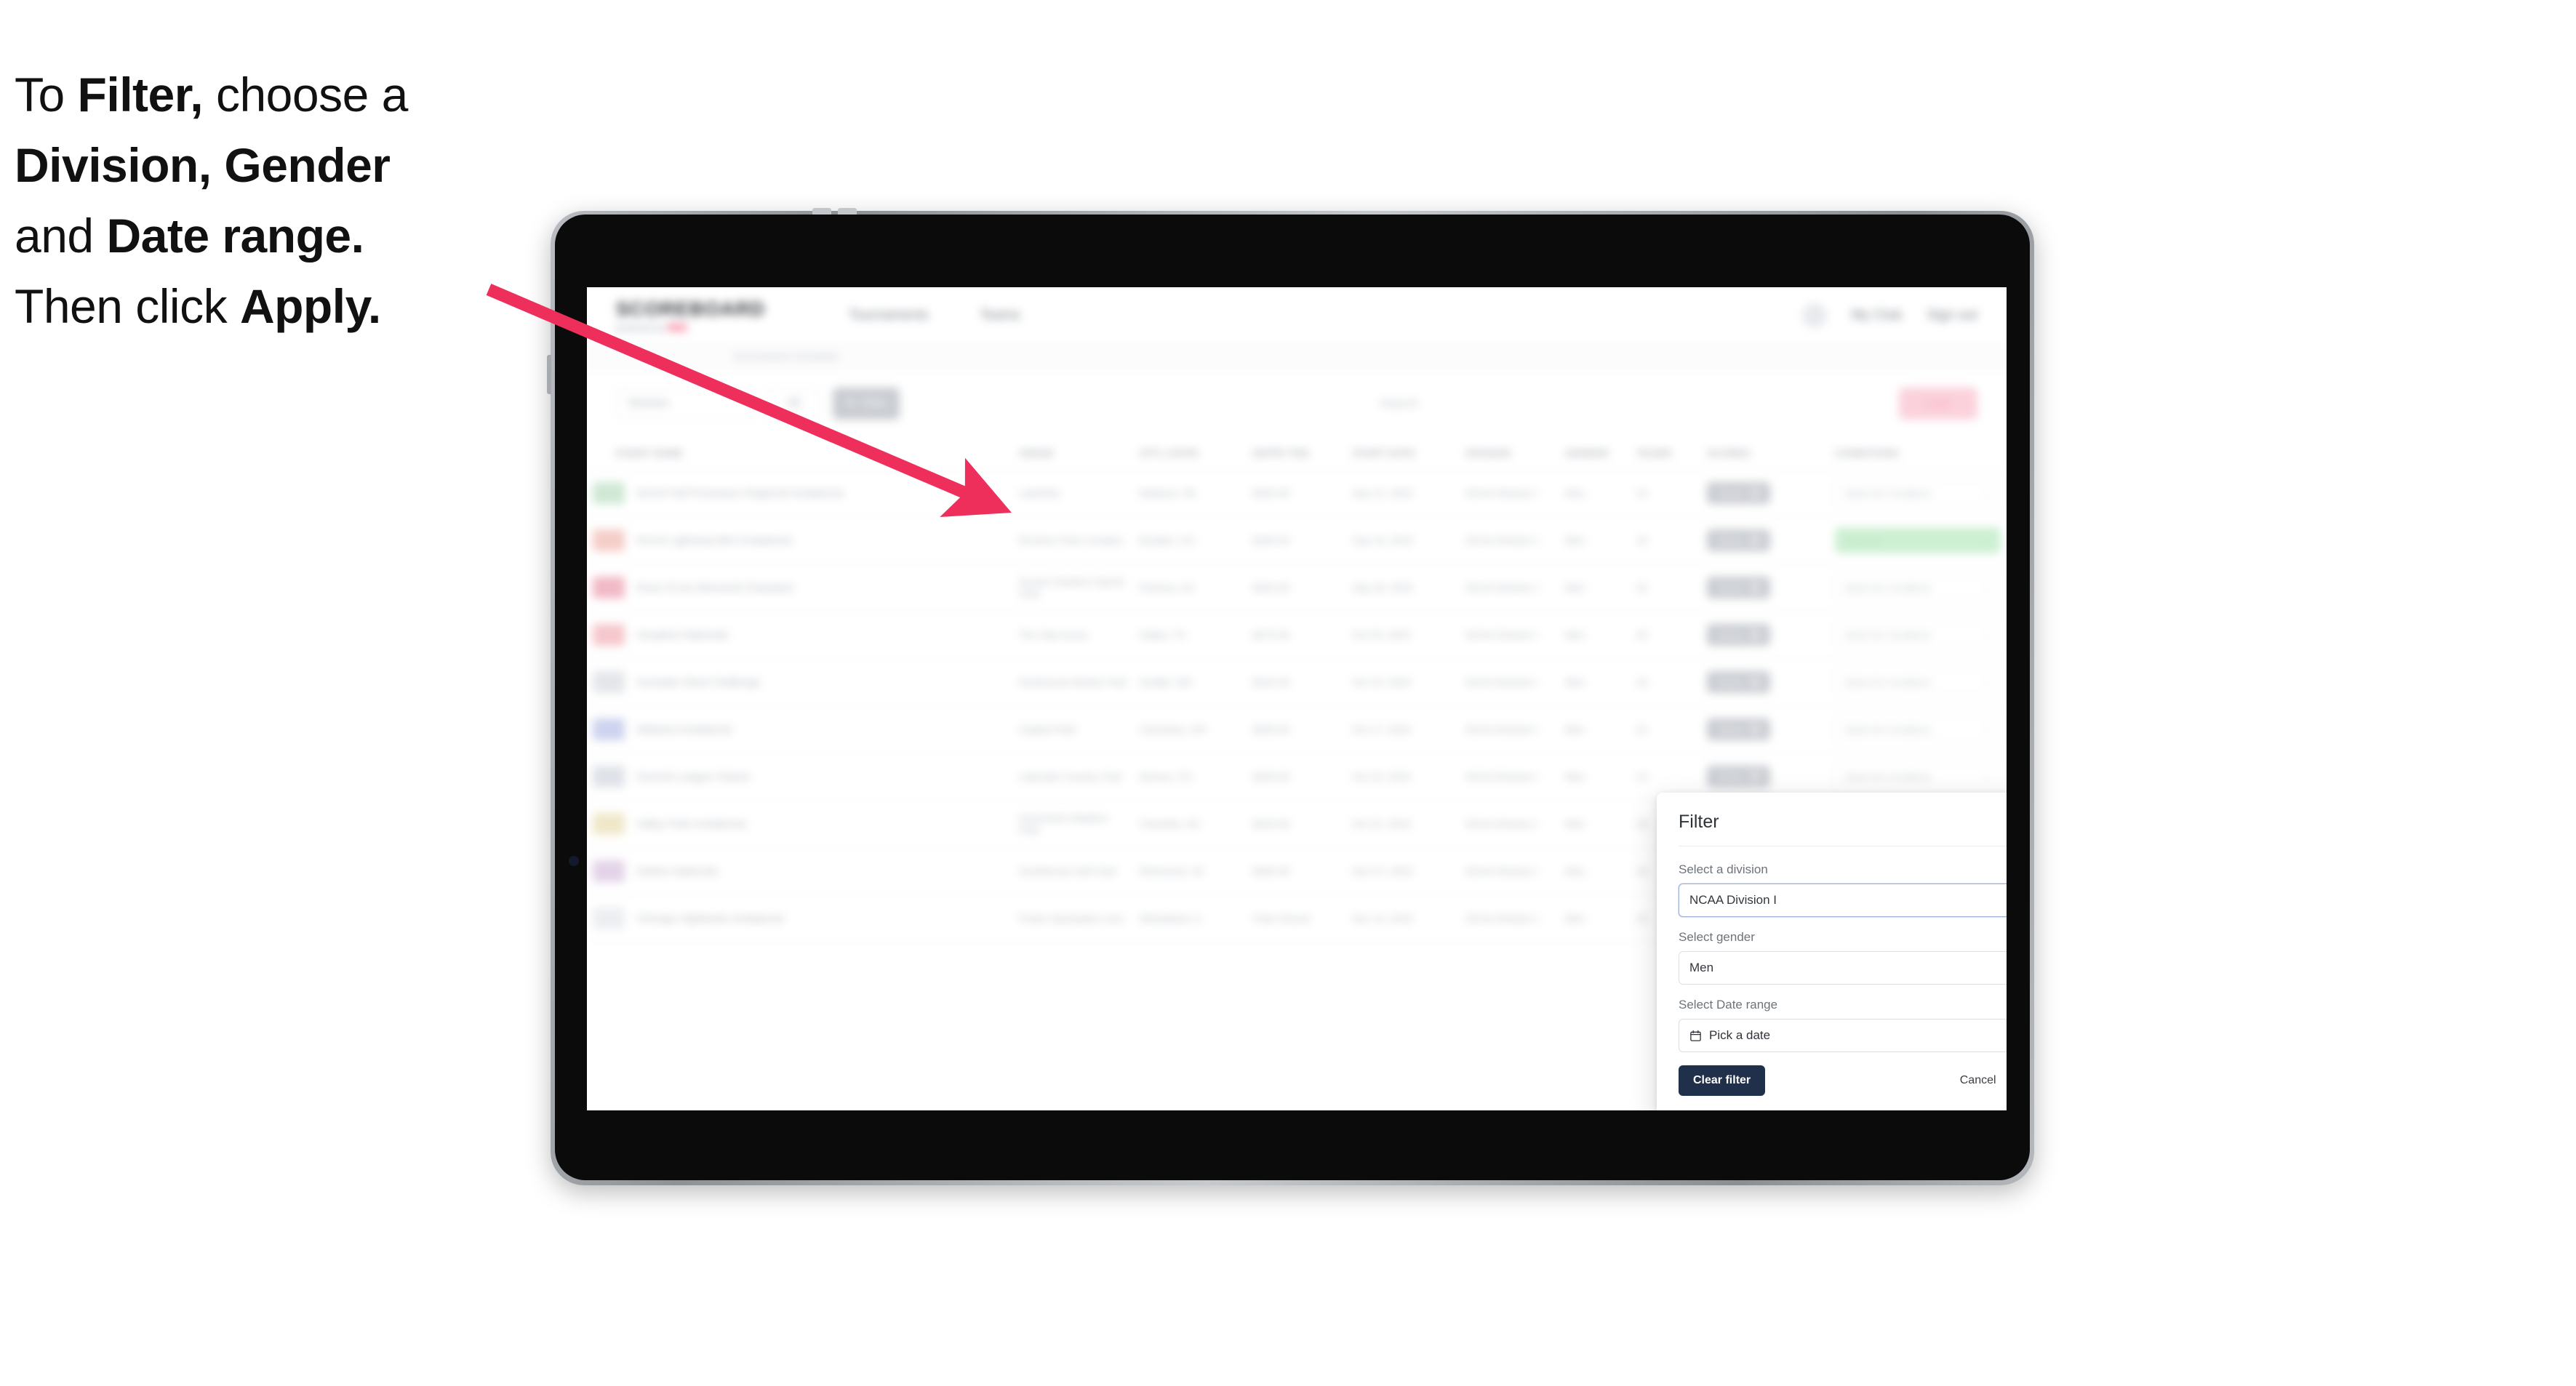 This screenshot has width=2576, height=1386. What do you see at coordinates (1073, 635) in the screenshot?
I see `table-cell-venue: The Oak Arena` at bounding box center [1073, 635].